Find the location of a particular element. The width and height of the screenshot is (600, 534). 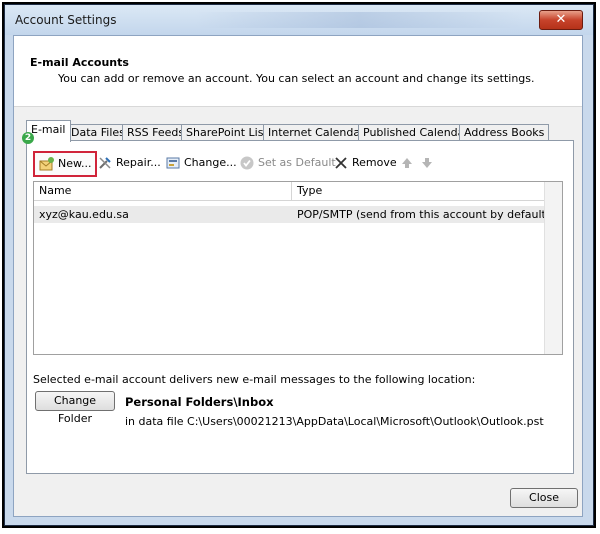

list-header: Name Type is located at coordinates (290, 191).